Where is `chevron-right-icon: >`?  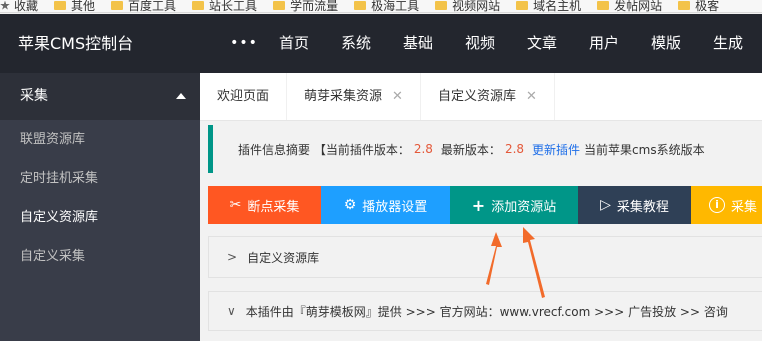
chevron-right-icon: > is located at coordinates (232, 257).